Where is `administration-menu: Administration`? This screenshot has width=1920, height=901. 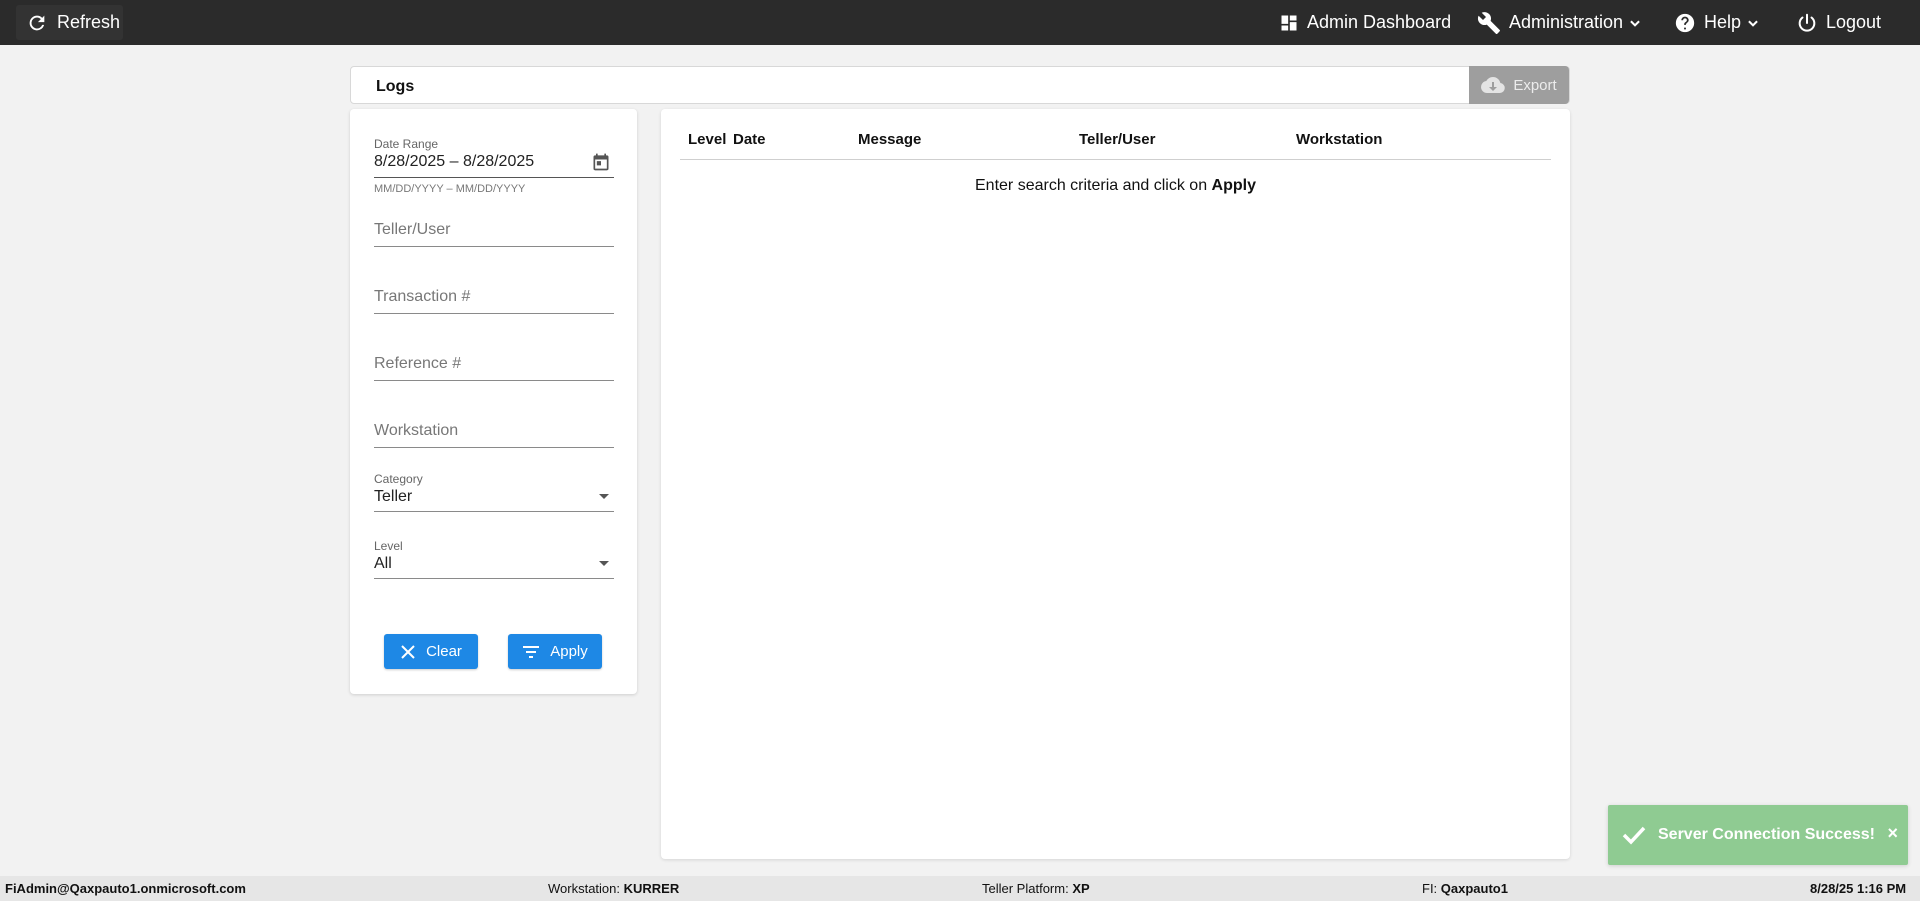
administration-menu: Administration is located at coordinates (1559, 22).